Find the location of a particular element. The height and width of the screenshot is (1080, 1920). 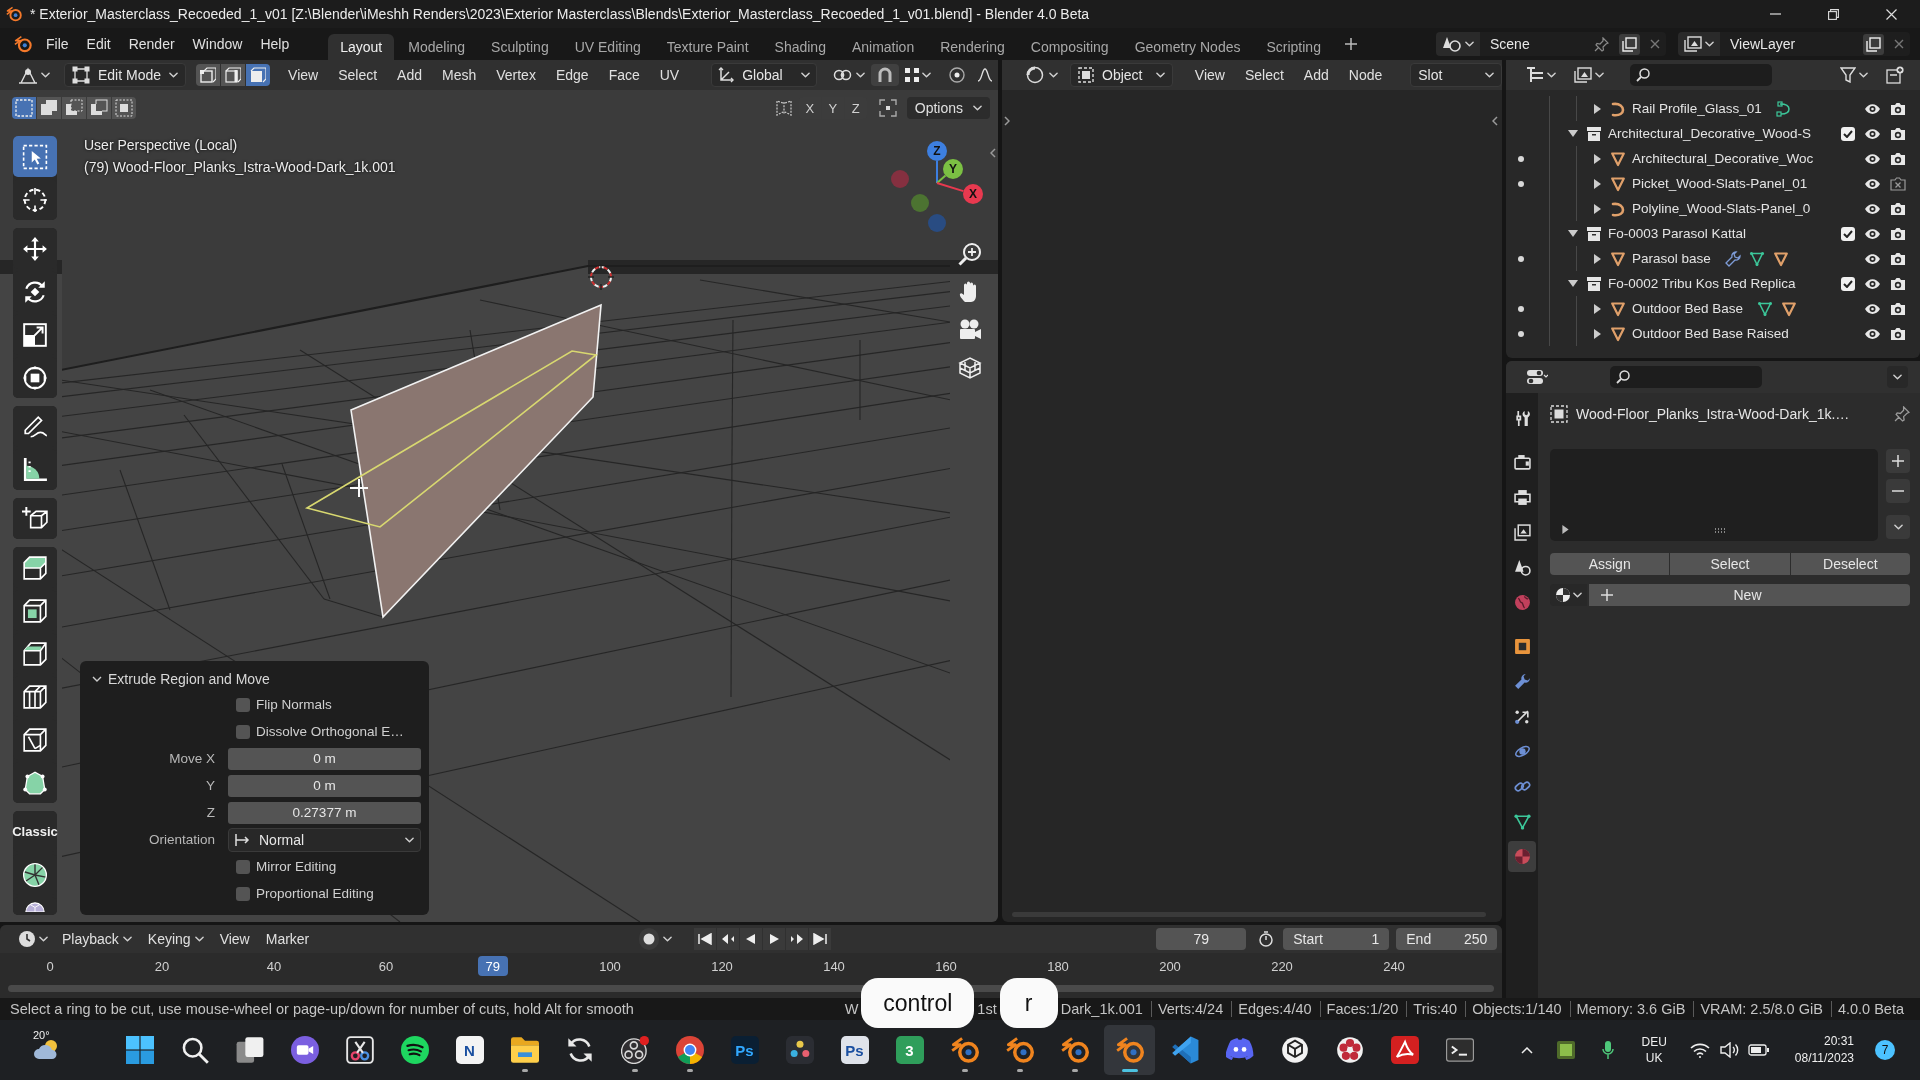

orientation-dropdown: Global is located at coordinates (764, 75).